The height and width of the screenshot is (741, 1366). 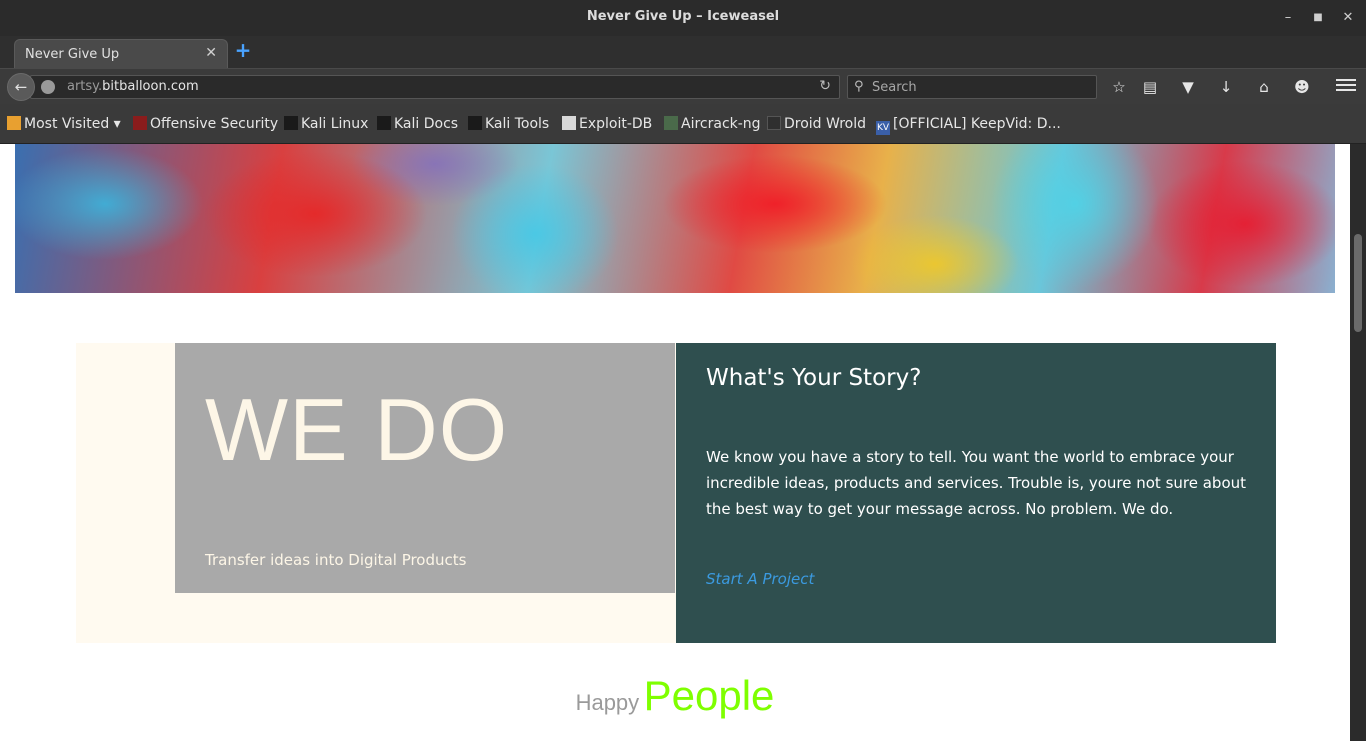 What do you see at coordinates (357, 429) in the screenshot?
I see `we-do-heading: WE DO` at bounding box center [357, 429].